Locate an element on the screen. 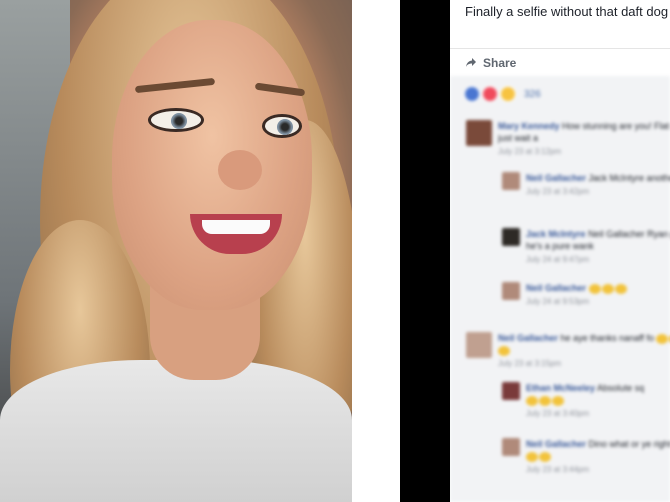  comment-author: Ethan McNeeley is located at coordinates (560, 388).